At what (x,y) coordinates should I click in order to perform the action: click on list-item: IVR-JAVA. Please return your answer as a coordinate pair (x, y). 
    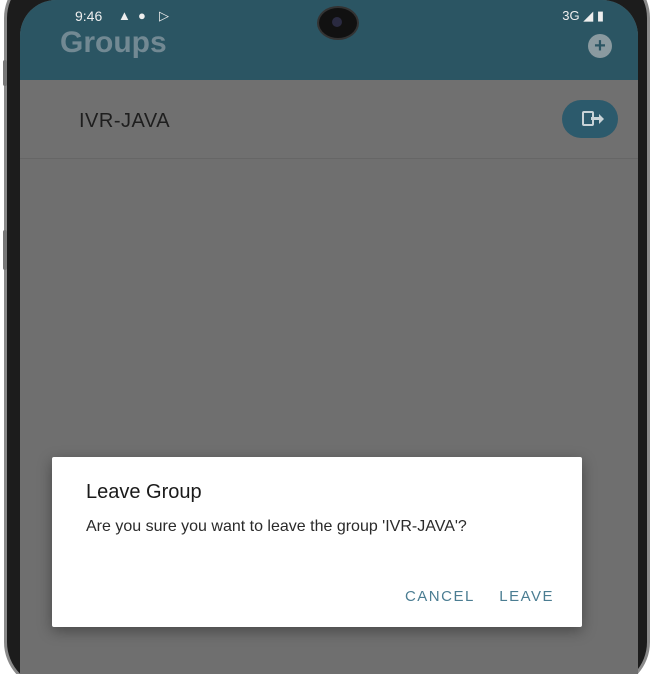
    Looking at the image, I should click on (329, 119).